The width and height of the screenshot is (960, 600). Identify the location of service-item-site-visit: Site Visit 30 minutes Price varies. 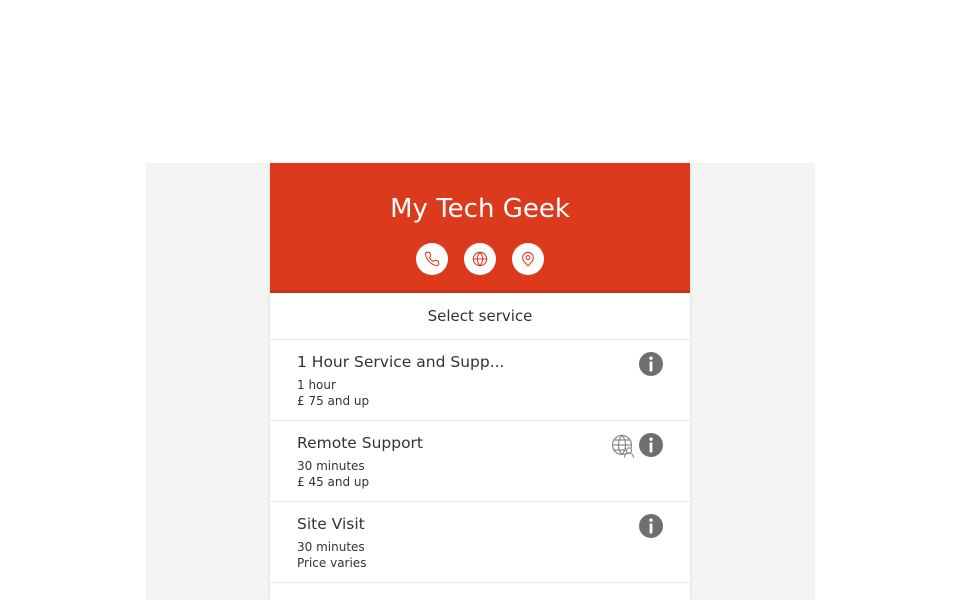
(480, 542).